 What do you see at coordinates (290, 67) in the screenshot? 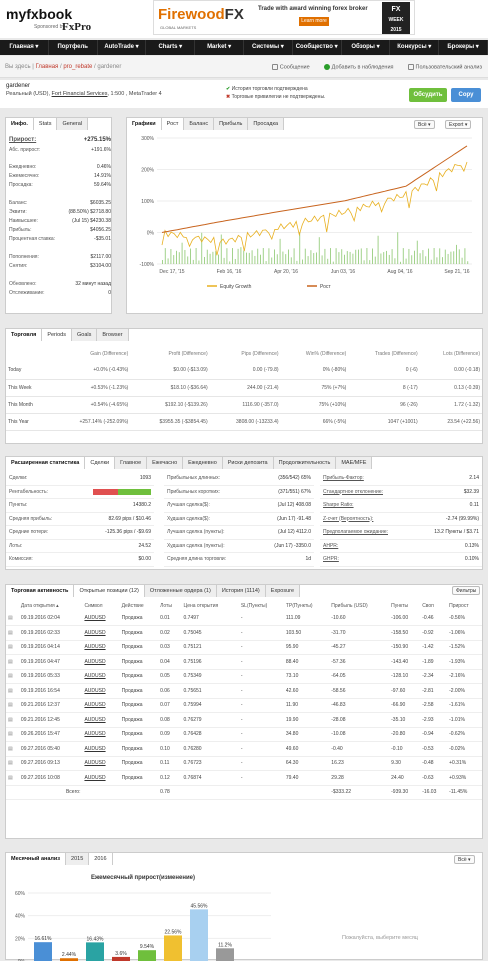
I see `message-link: Сообщение` at bounding box center [290, 67].